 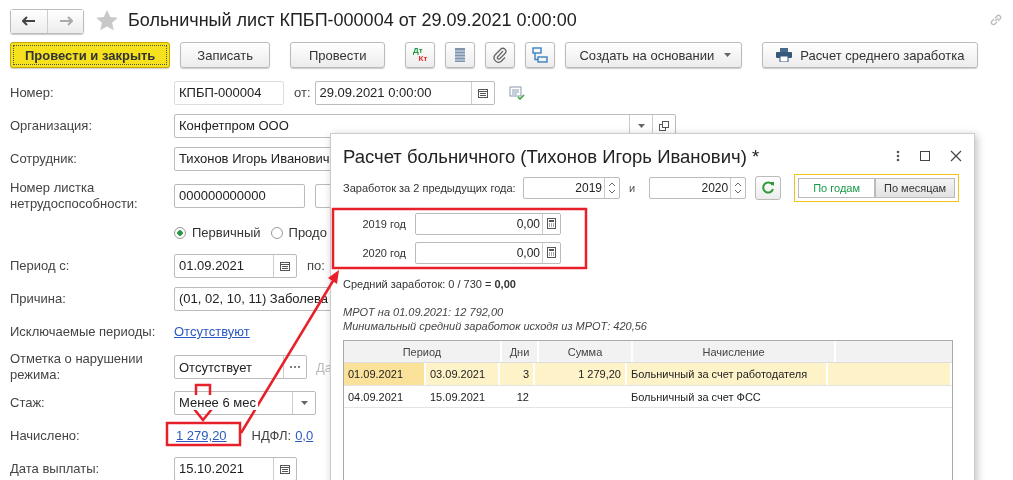 What do you see at coordinates (77, 367) in the screenshot?
I see `field-label: Отметка о нарушении режима:` at bounding box center [77, 367].